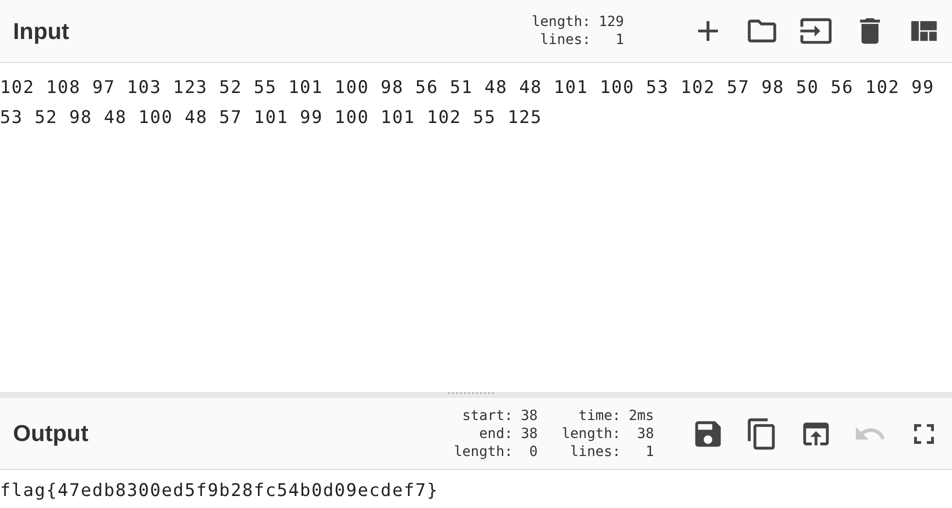 The height and width of the screenshot is (508, 952). I want to click on panel-title: Output, so click(50, 433).